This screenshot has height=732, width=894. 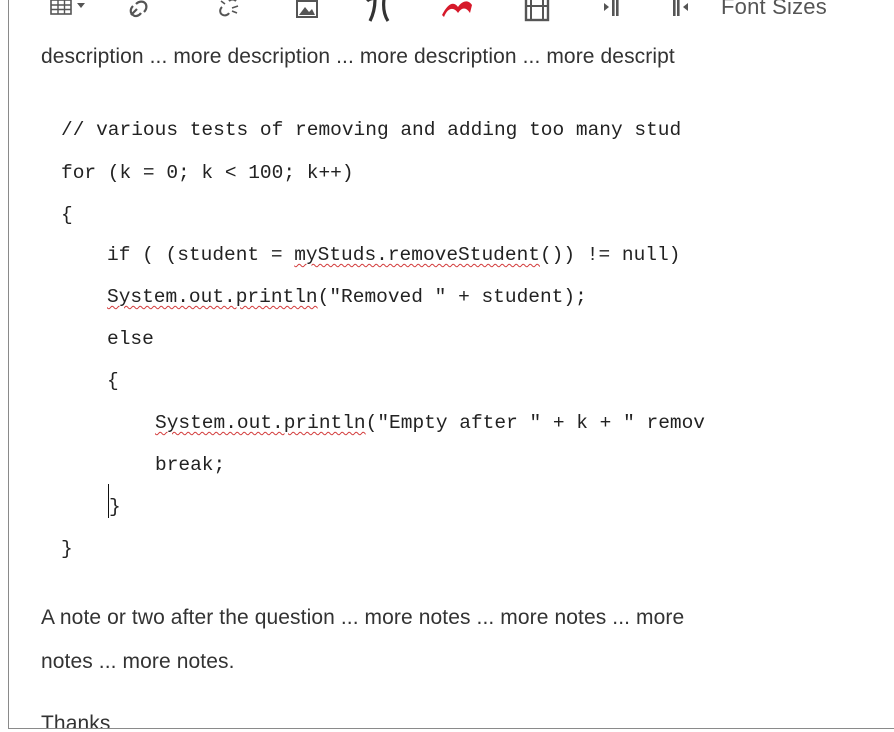 What do you see at coordinates (67, 215) in the screenshot?
I see `code-open-brace: {` at bounding box center [67, 215].